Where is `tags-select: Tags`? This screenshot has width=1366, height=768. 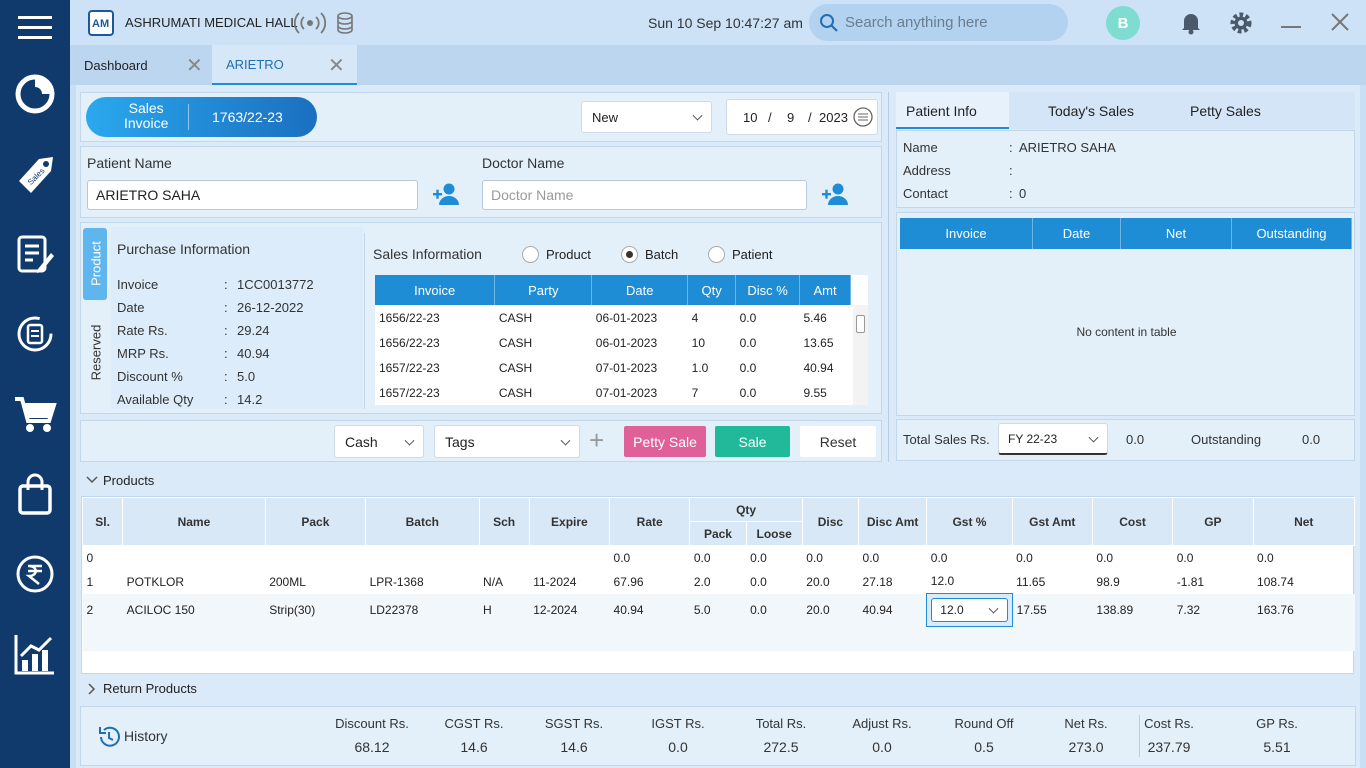
tags-select: Tags is located at coordinates (507, 441).